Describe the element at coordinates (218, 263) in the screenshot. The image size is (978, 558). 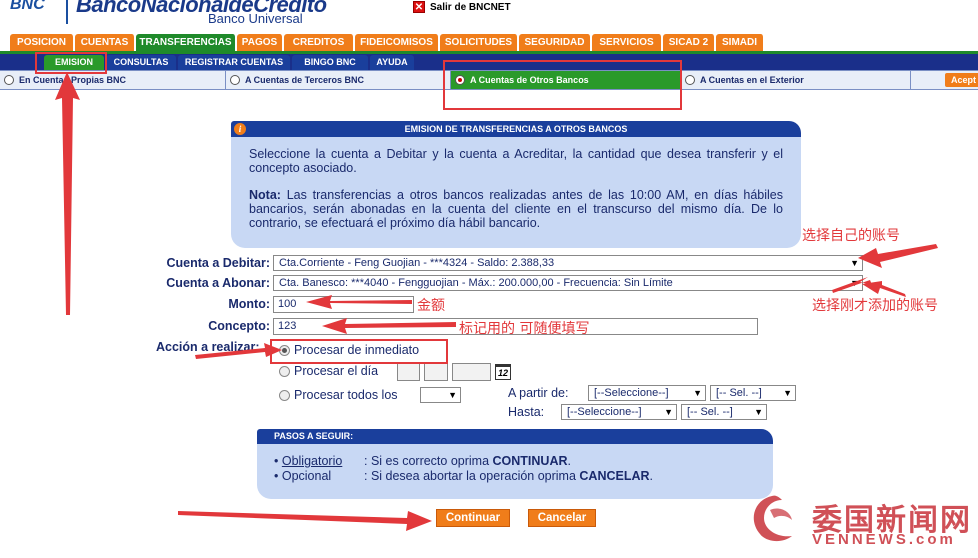
I see `debit-label: Cuenta a Debitar:` at that location.